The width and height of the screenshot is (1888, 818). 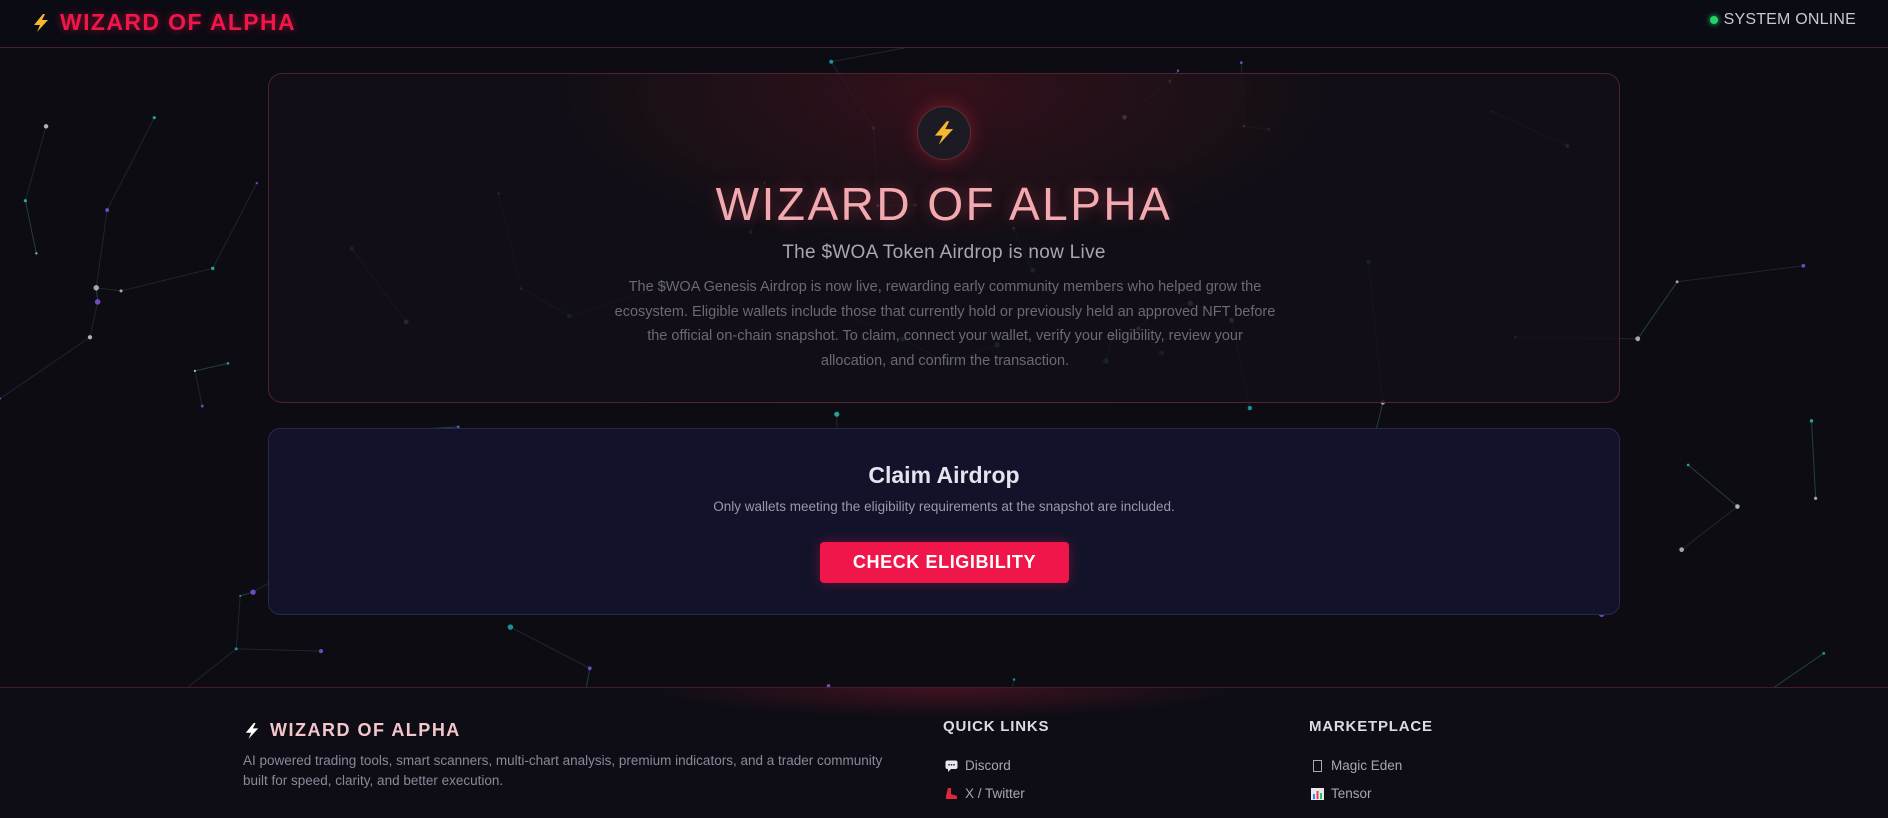 I want to click on footer-link-label: X / Twitter, so click(x=995, y=793).